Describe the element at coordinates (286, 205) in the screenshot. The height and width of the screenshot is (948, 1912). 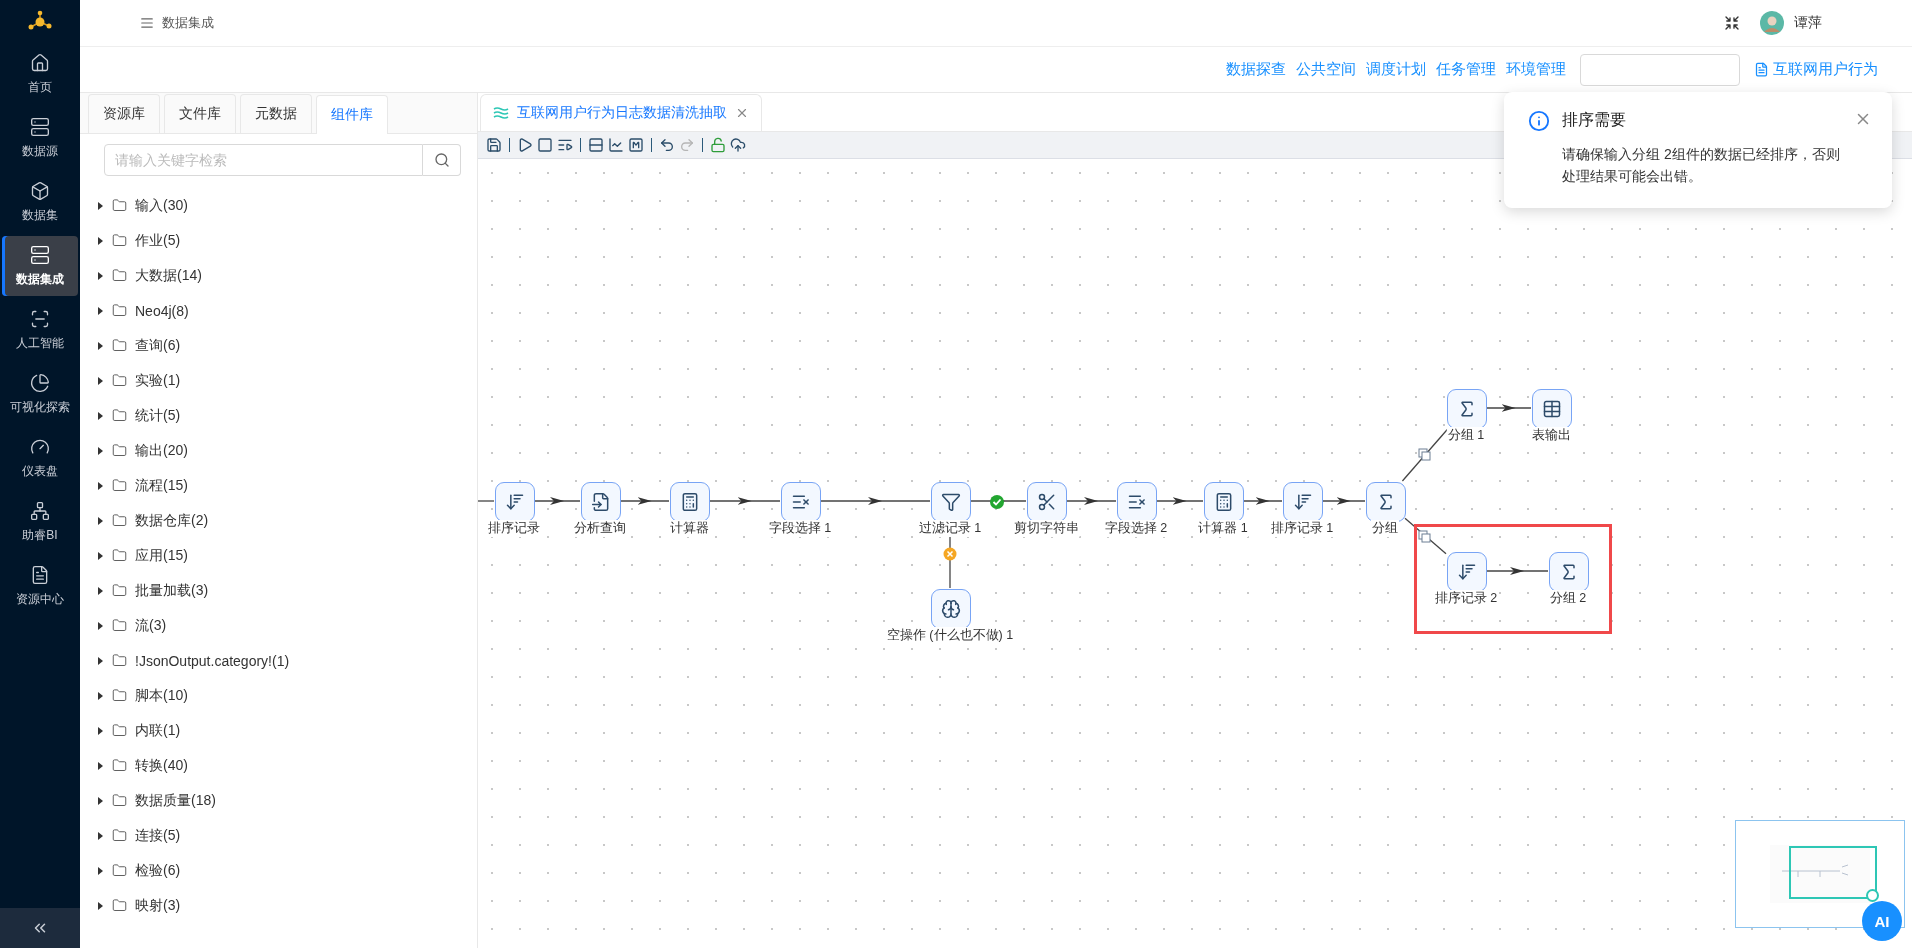
I see `tree-item: 输入(30)` at that location.